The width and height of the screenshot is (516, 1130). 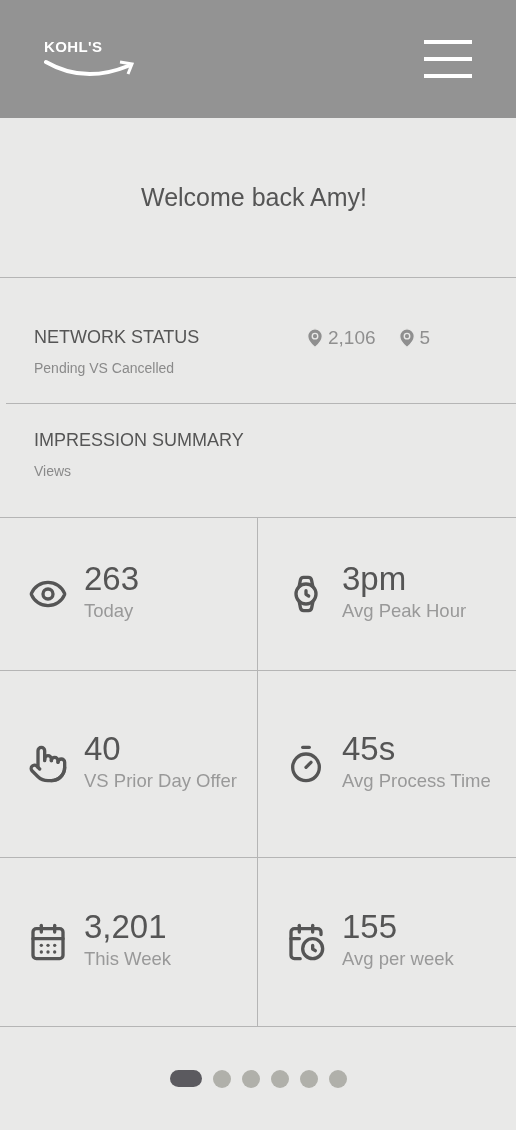 What do you see at coordinates (112, 578) in the screenshot?
I see `stat-value: 263` at bounding box center [112, 578].